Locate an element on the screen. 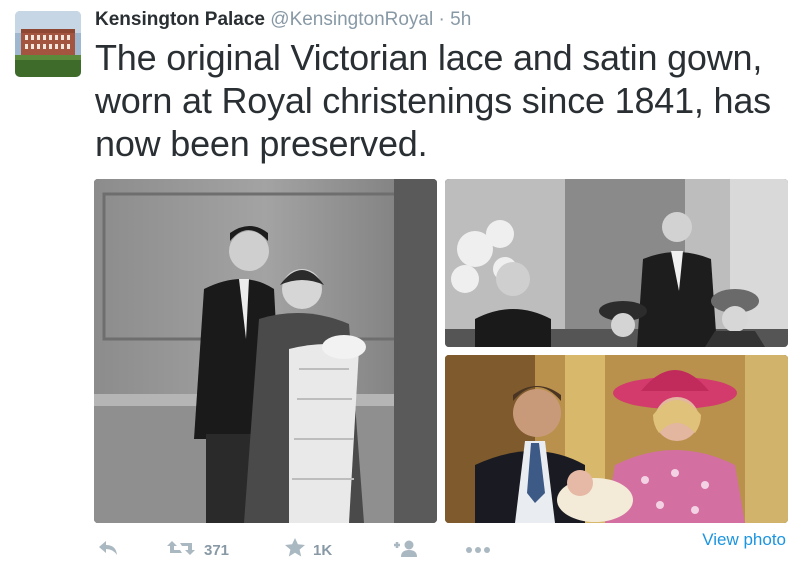  reply-button is located at coordinates (108, 550).